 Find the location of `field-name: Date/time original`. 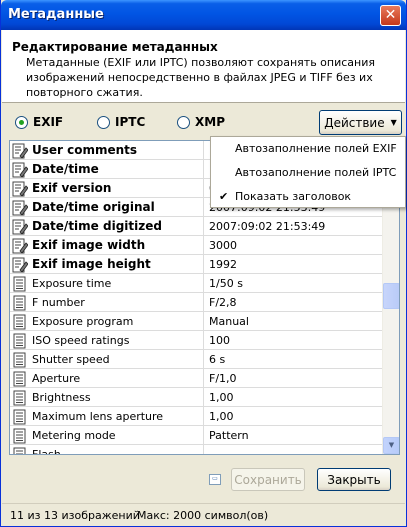

field-name: Date/time original is located at coordinates (118, 207).